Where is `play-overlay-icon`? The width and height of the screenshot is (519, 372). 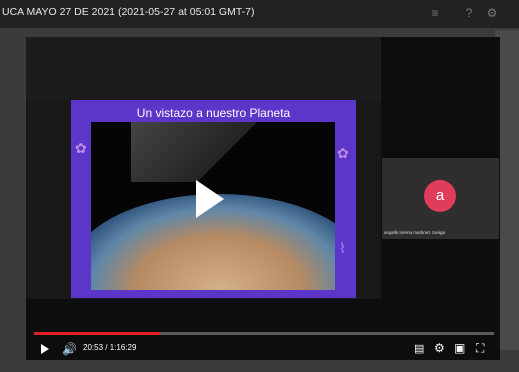
play-overlay-icon is located at coordinates (210, 199).